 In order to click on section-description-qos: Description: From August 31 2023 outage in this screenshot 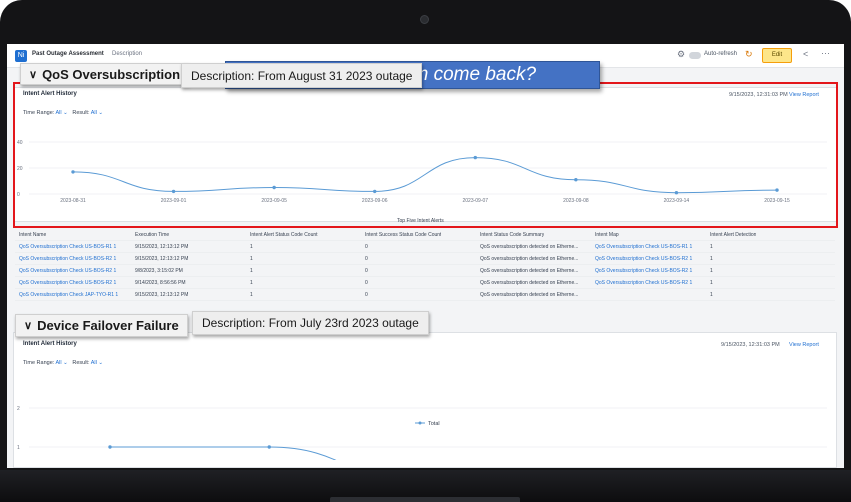, I will do `click(302, 75)`.